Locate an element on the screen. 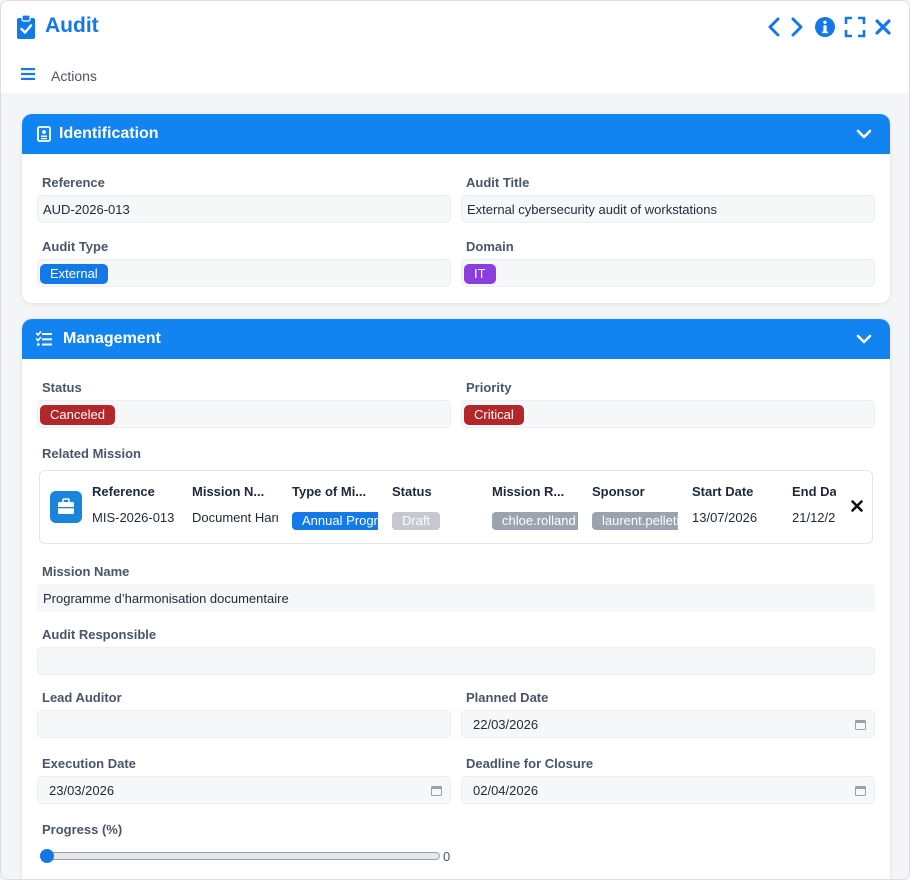 Image resolution: width=910 pixels, height=880 pixels. deadline-field: 02/04/2026 is located at coordinates (668, 790).